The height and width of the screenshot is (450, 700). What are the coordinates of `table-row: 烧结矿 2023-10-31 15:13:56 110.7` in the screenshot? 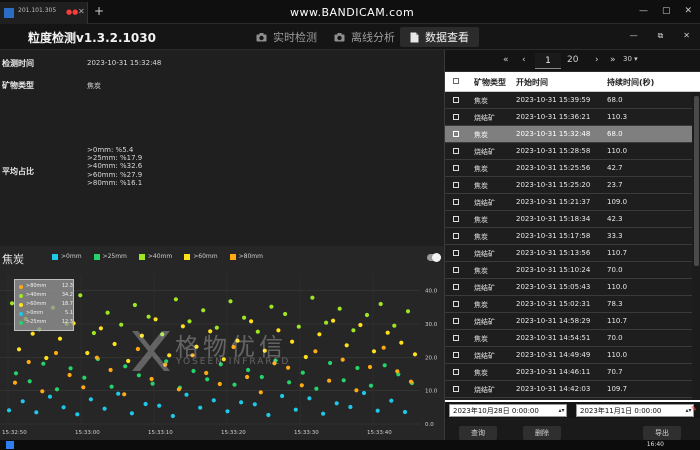 It's located at (568, 253).